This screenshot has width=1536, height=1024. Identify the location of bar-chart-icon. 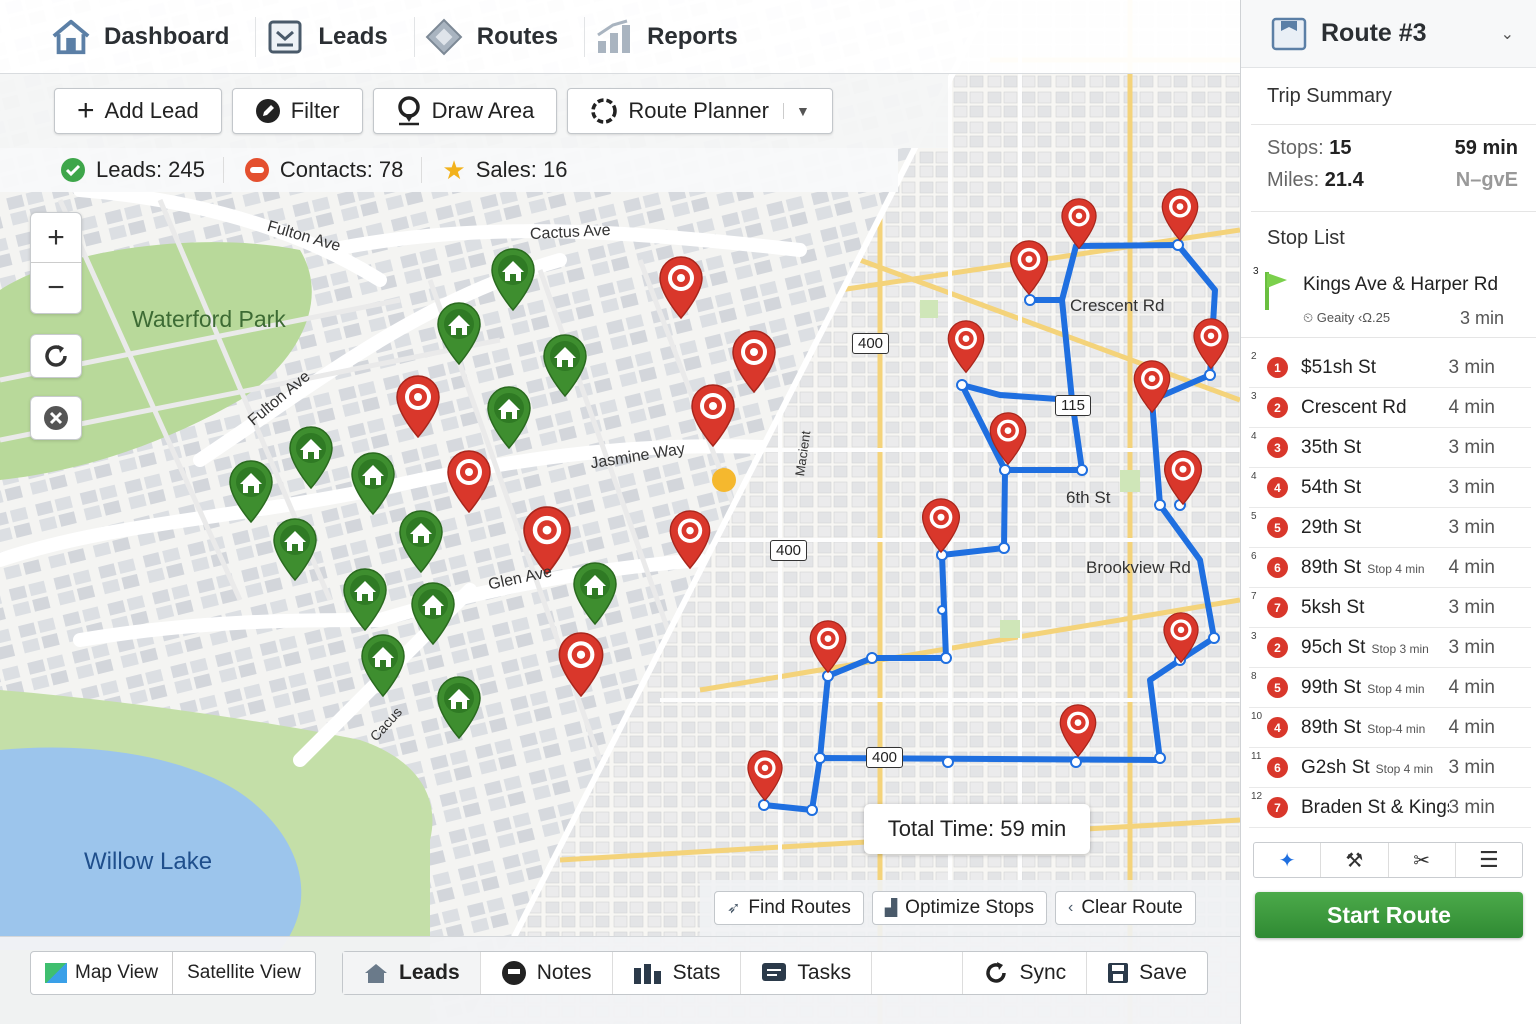
(647, 974).